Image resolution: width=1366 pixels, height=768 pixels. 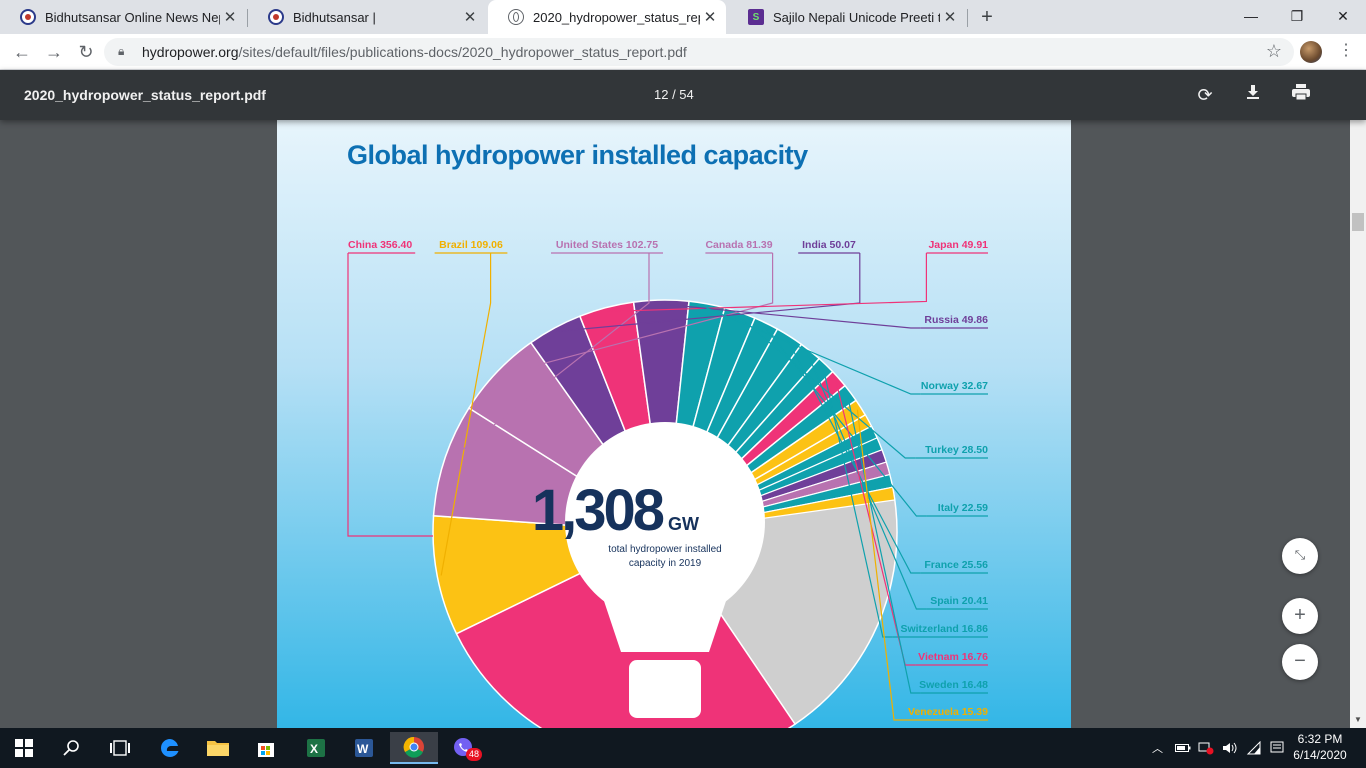 I want to click on action-center-icon, so click(x=1277, y=748).